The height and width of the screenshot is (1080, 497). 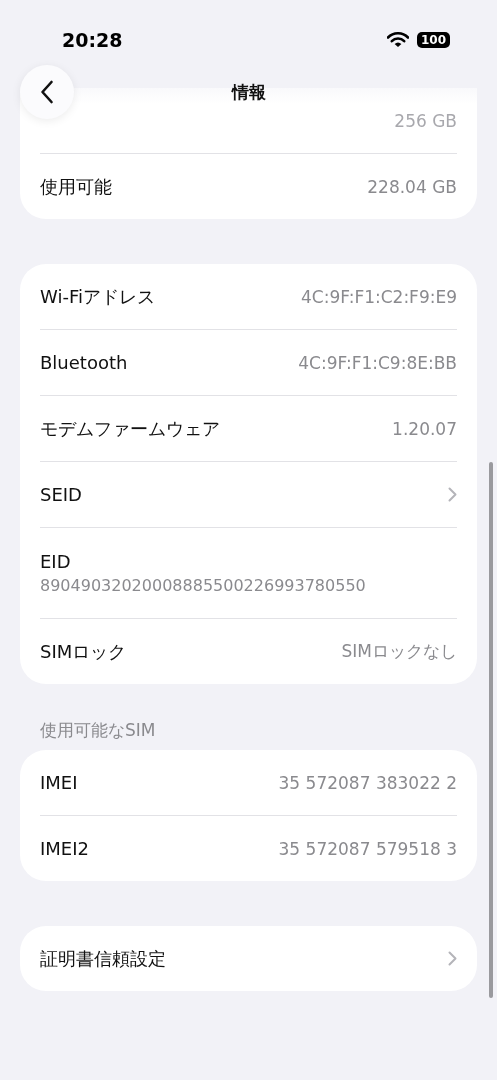 What do you see at coordinates (377, 362) in the screenshot?
I see `row-value: 4C:9F:F1:C9:8E:BB` at bounding box center [377, 362].